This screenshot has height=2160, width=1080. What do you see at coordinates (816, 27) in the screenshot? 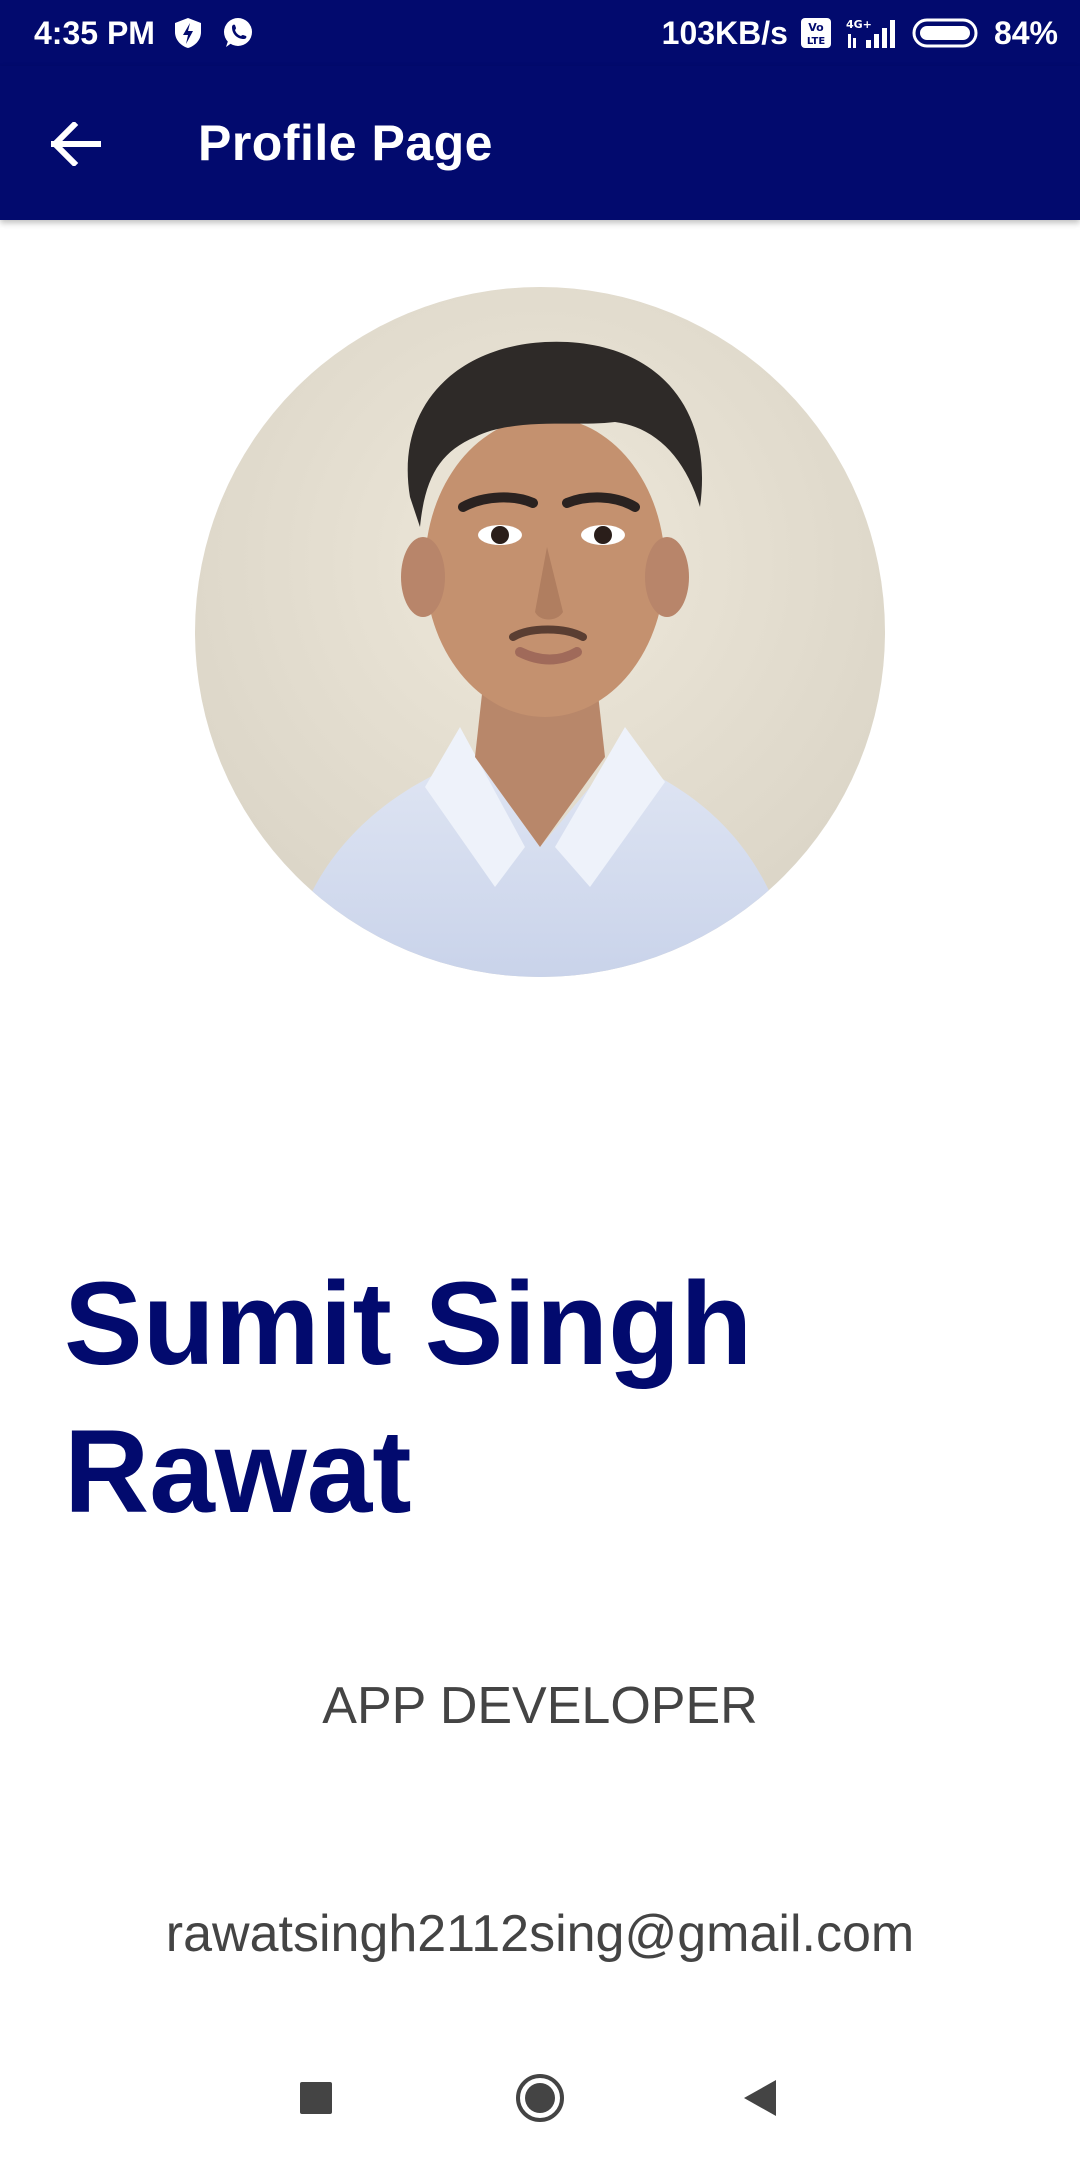
I see `svg-text: Vo` at bounding box center [816, 27].